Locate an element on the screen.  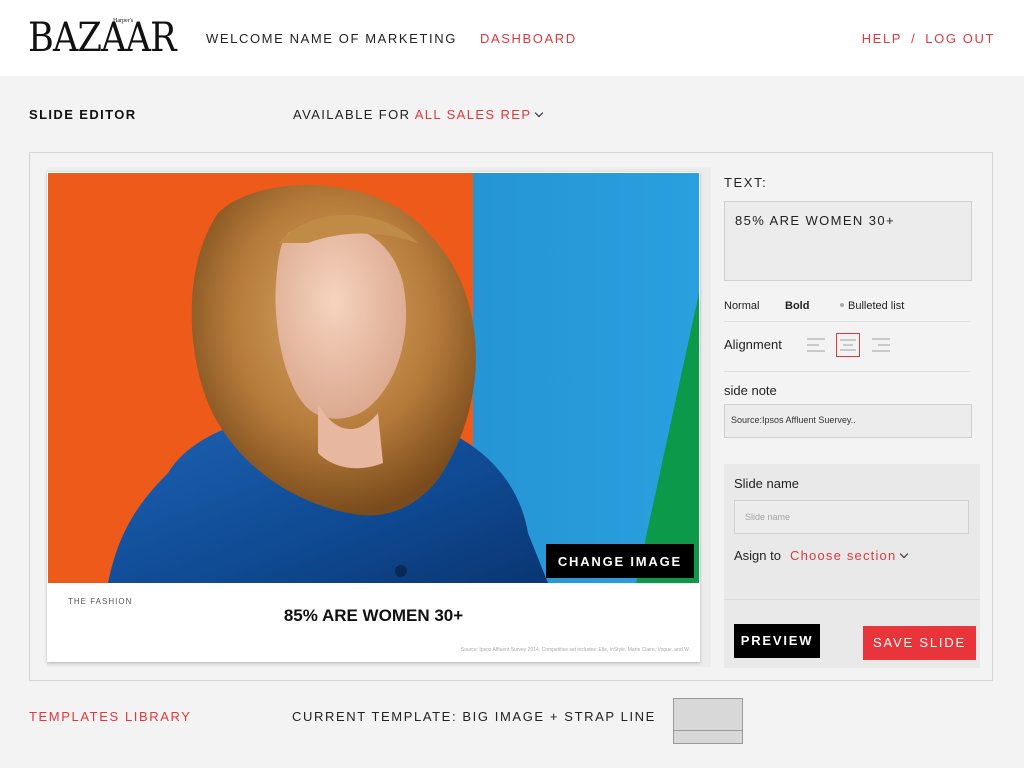
format-normal-option: Normal is located at coordinates (741, 306).